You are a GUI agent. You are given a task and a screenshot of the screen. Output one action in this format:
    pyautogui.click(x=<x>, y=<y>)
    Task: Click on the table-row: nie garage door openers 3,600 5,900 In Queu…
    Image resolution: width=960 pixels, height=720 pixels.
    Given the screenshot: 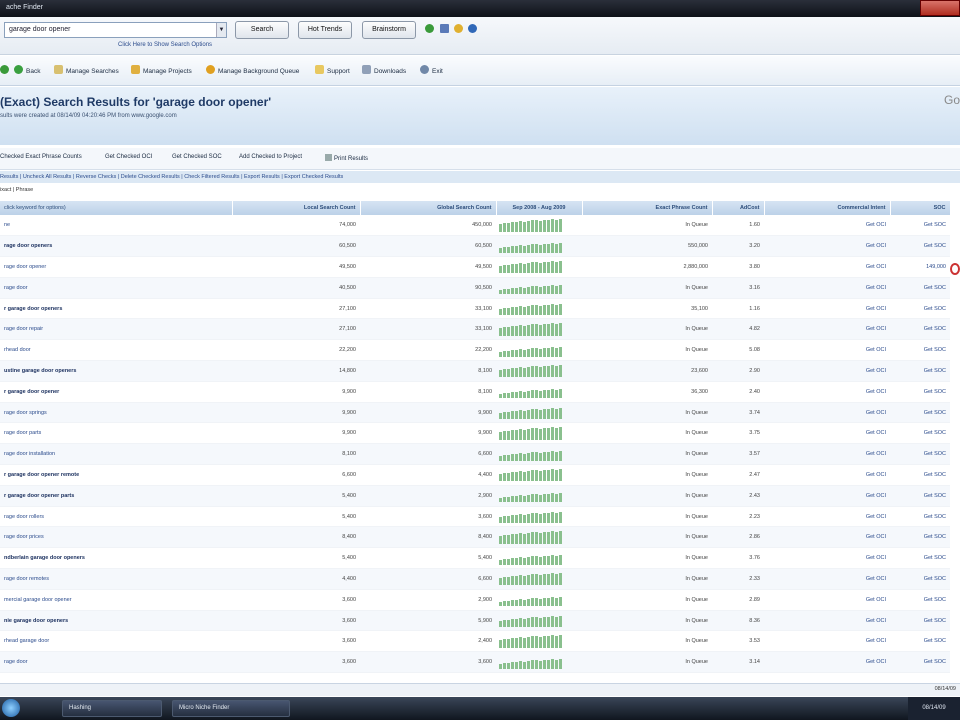 What is the action you would take?
    pyautogui.click(x=475, y=621)
    